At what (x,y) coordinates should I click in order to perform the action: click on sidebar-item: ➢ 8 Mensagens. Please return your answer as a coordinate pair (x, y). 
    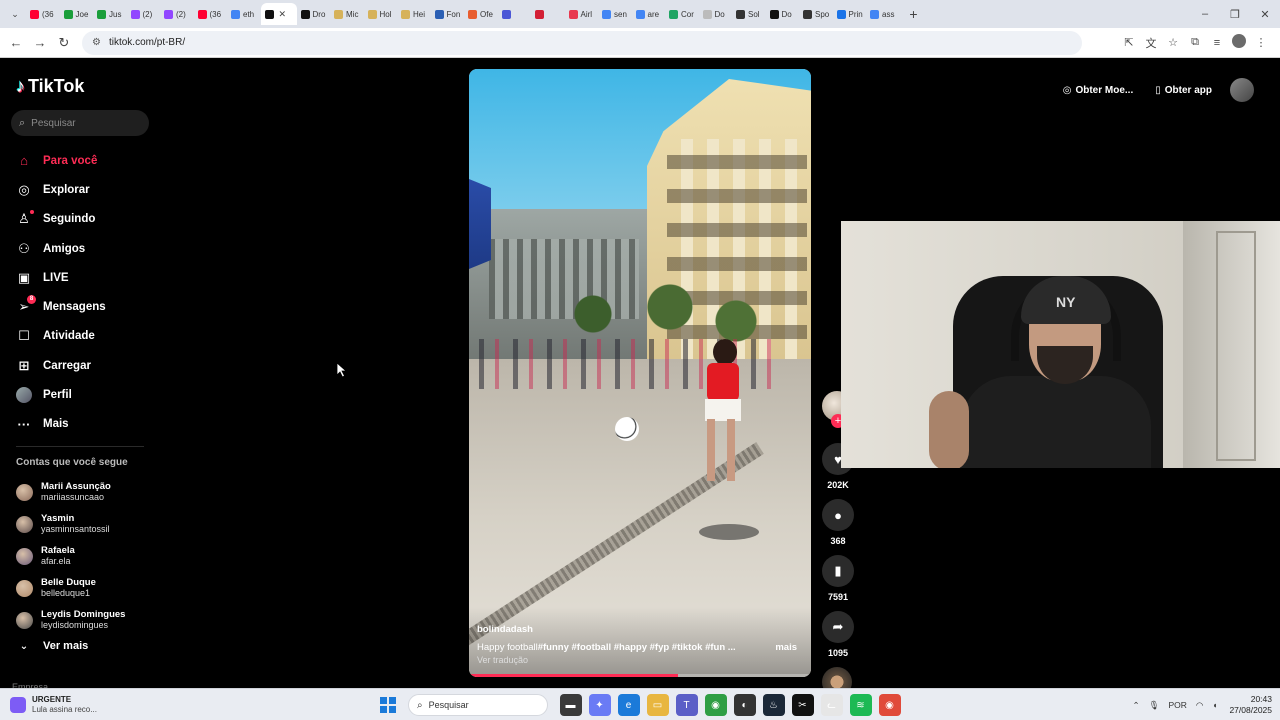
    Looking at the image, I should click on (81, 306).